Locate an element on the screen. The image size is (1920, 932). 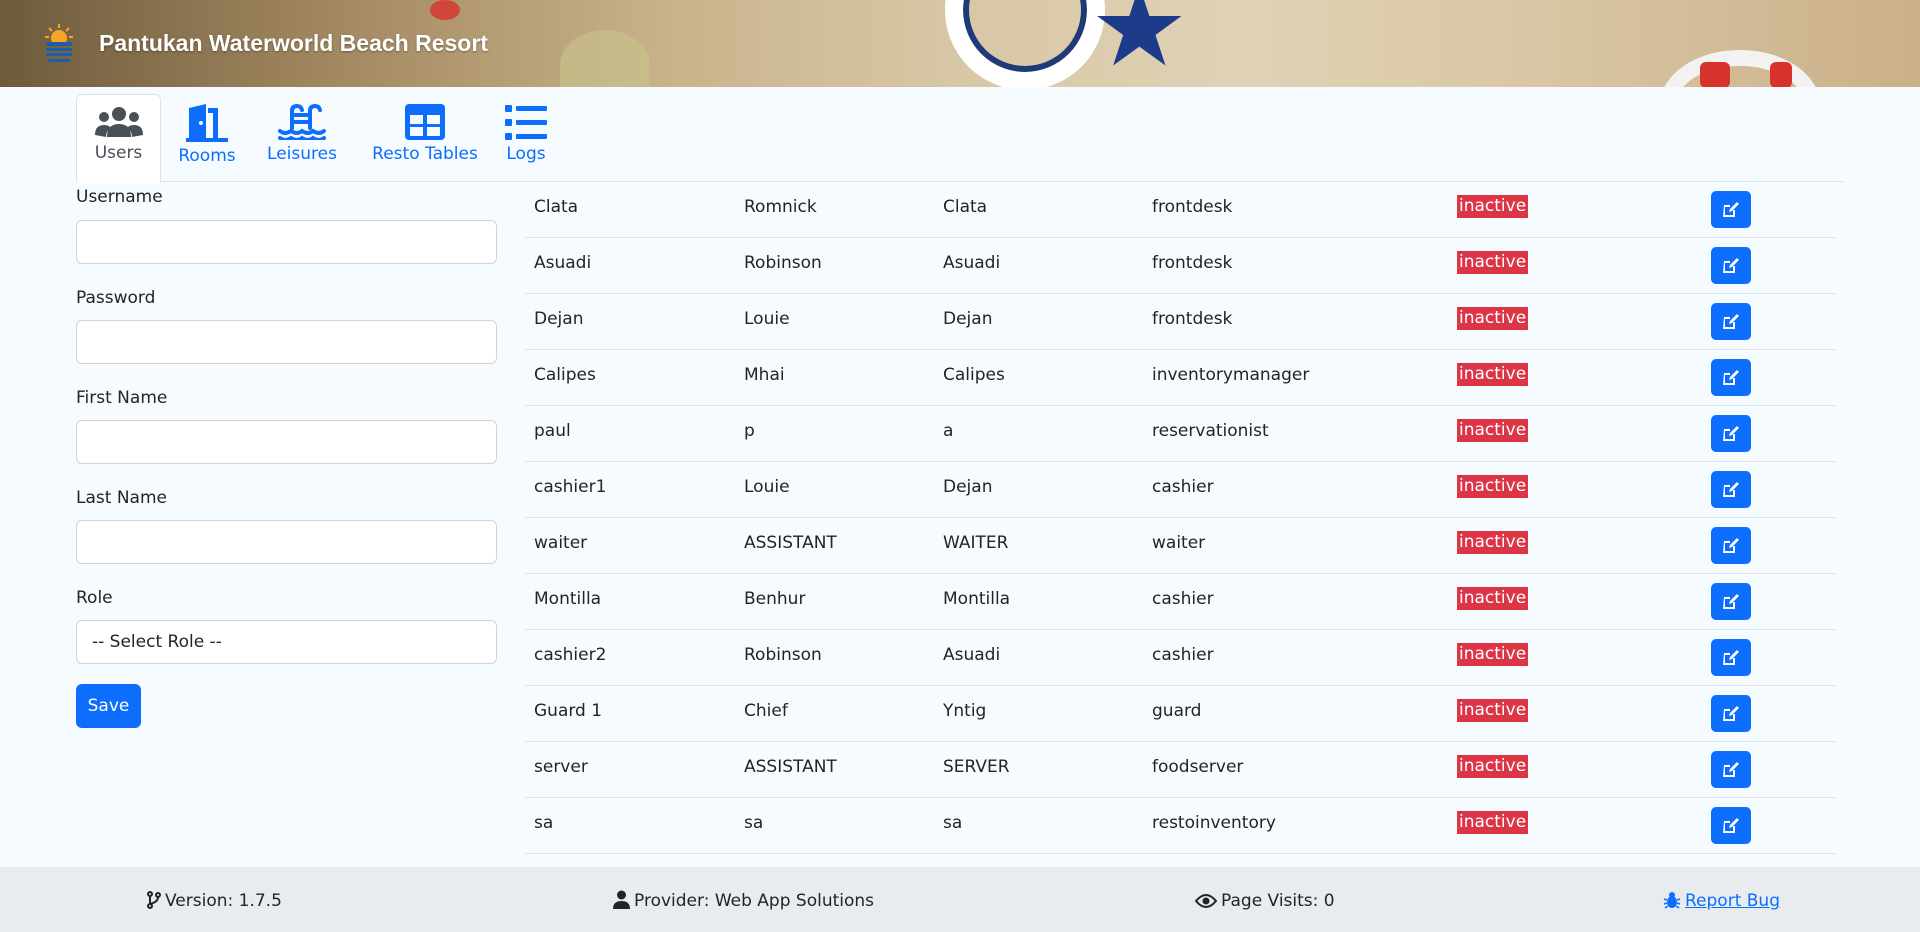
cell-role: frontdesk is located at coordinates (1192, 207).